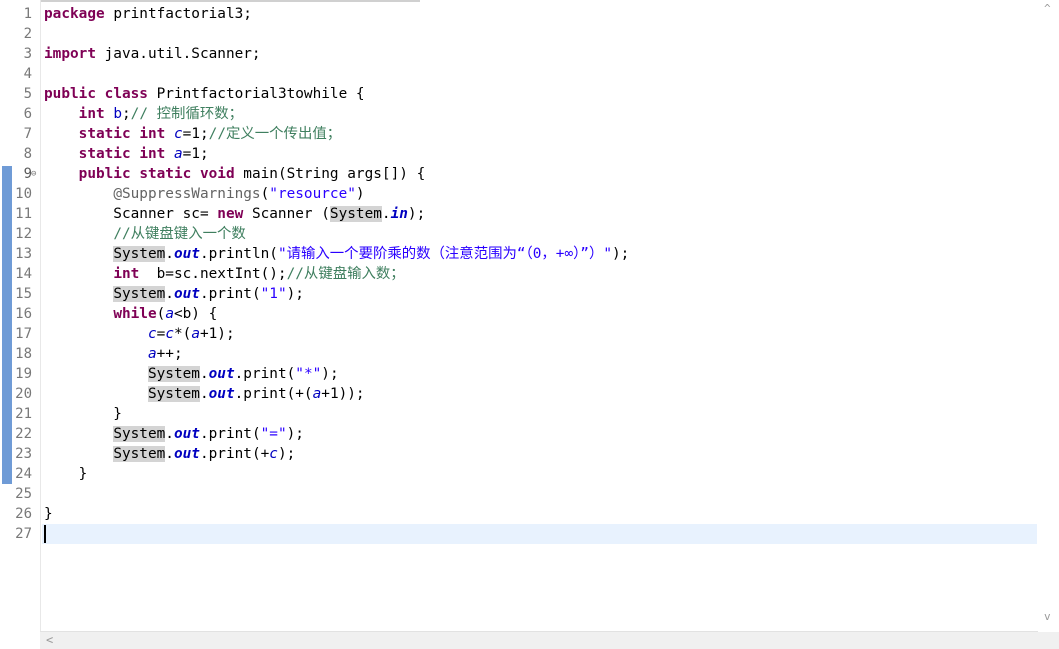 Image resolution: width=1059 pixels, height=649 pixels. I want to click on code-token: "1", so click(273, 294).